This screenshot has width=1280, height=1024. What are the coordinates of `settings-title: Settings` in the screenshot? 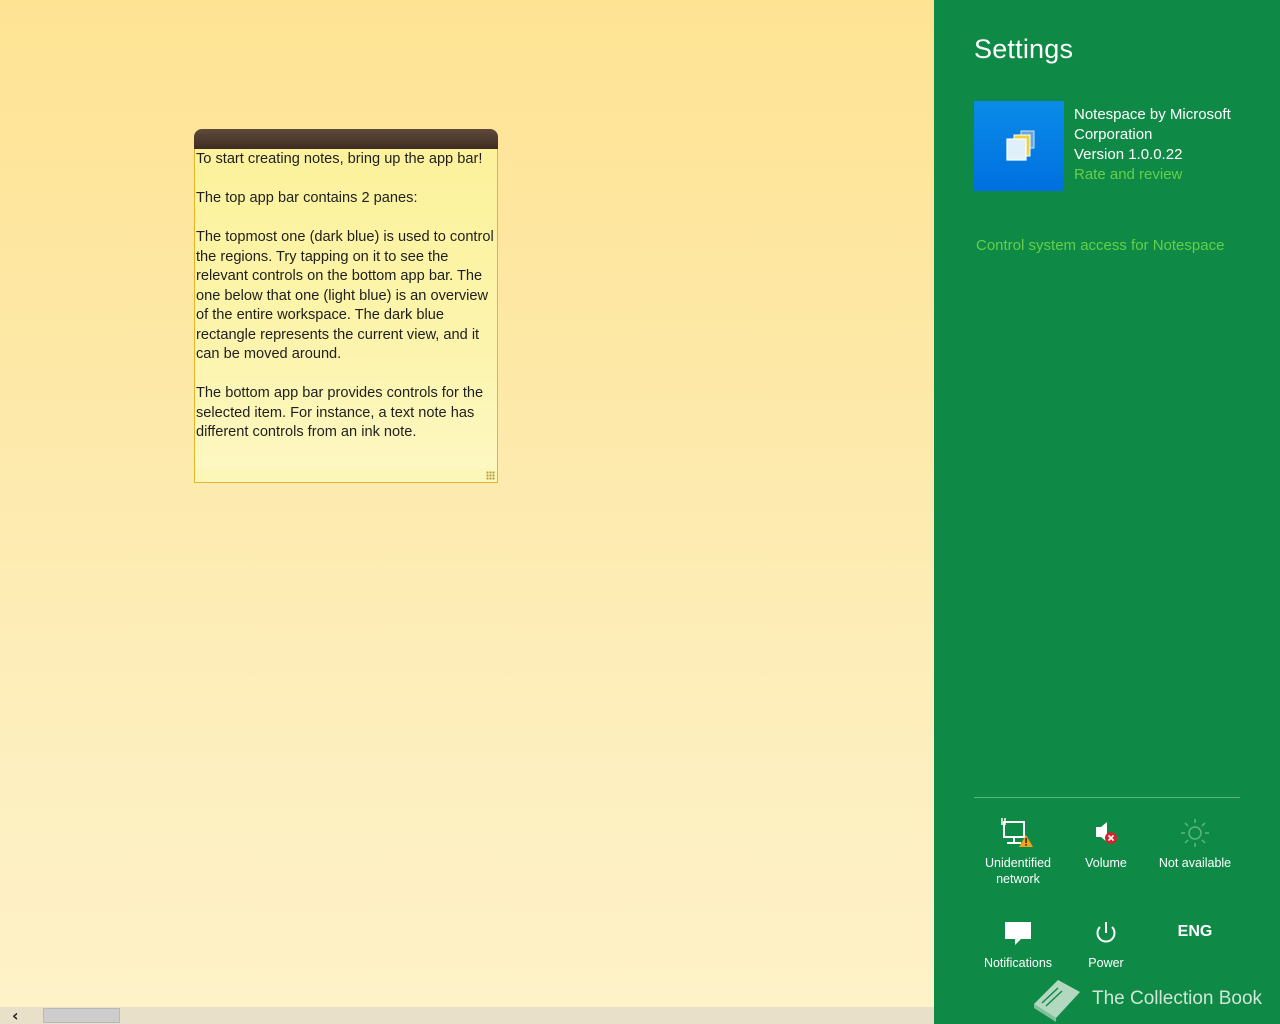 It's located at (1024, 49).